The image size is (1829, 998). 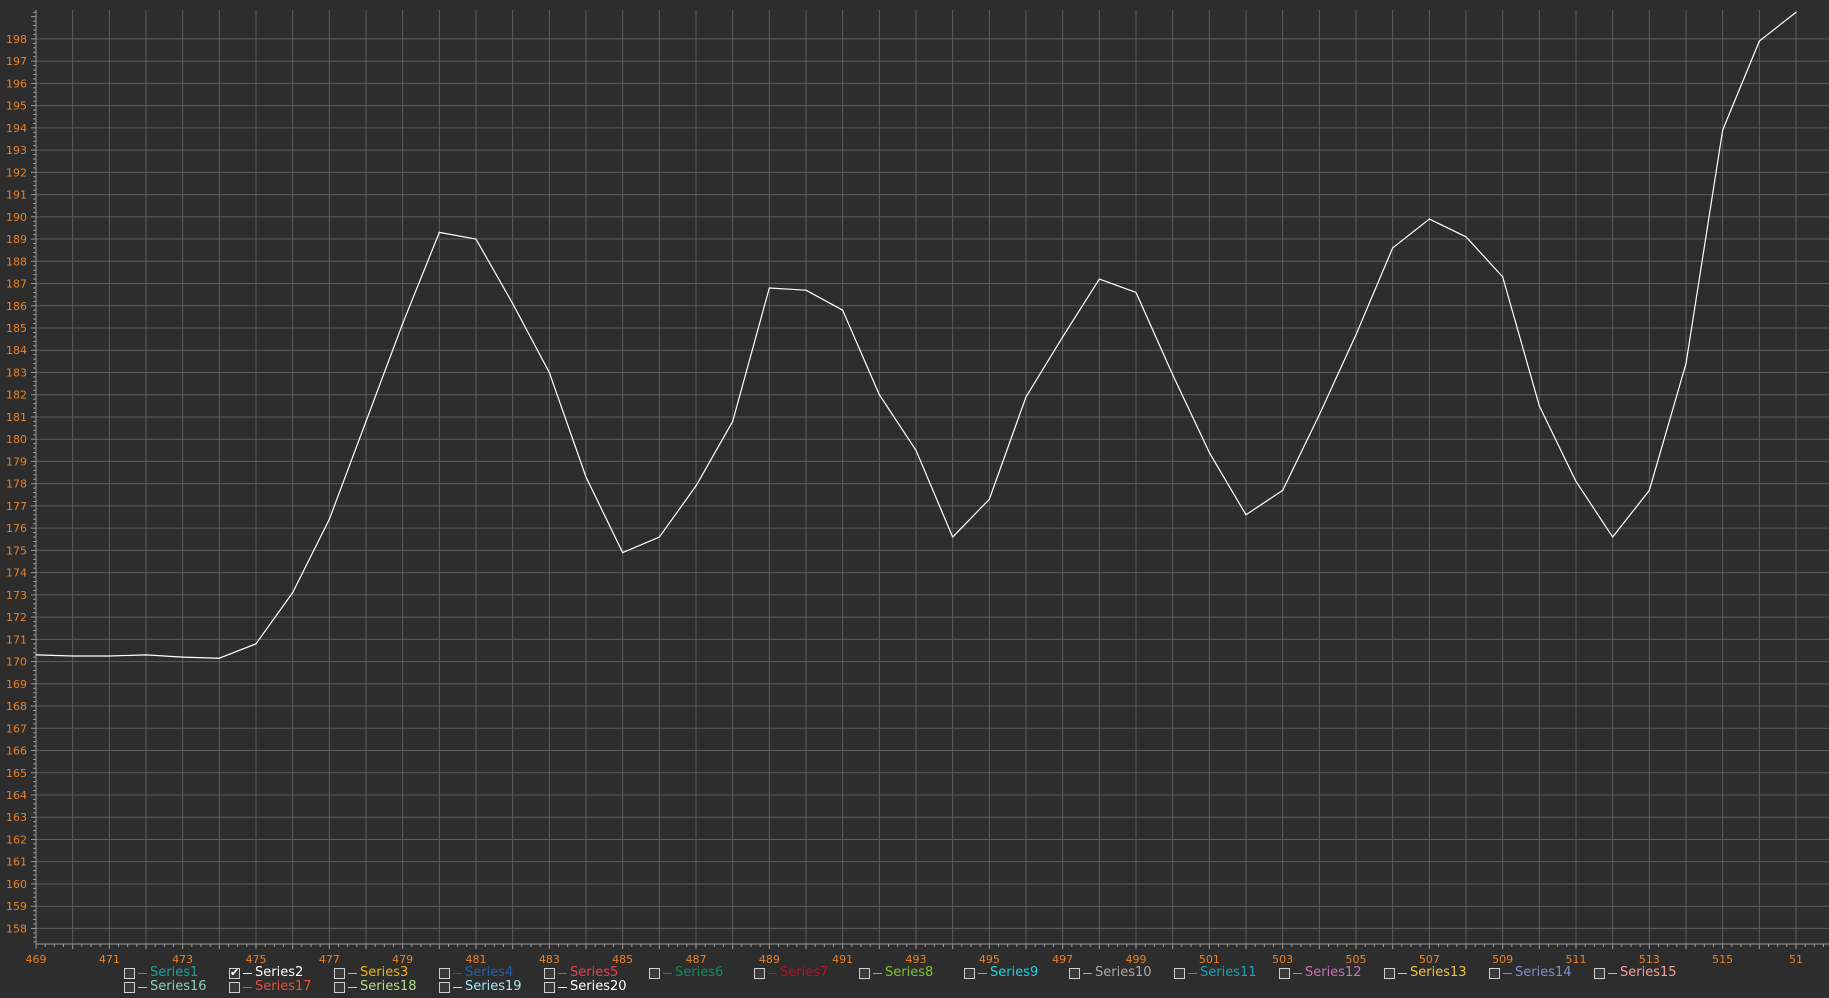 What do you see at coordinates (1796, 959) in the screenshot?
I see `x-tick-label: 51` at bounding box center [1796, 959].